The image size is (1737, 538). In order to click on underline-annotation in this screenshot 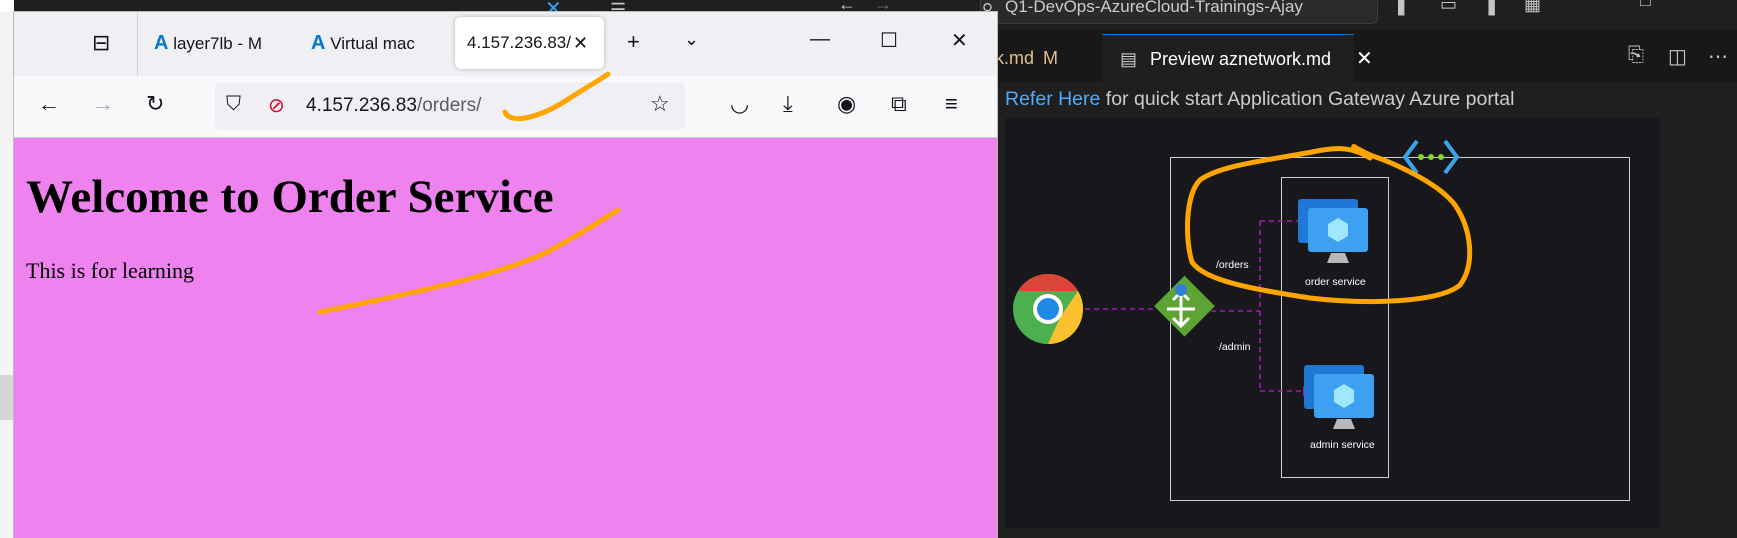, I will do `click(469, 261)`.